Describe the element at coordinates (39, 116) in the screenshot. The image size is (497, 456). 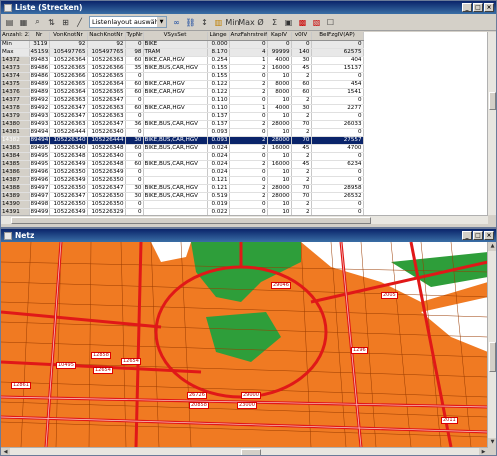
I see `table-cell: 89493` at that location.